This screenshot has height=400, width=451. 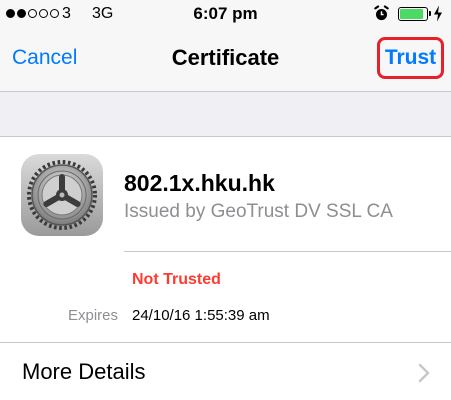 I want to click on battery-icon, so click(x=414, y=14).